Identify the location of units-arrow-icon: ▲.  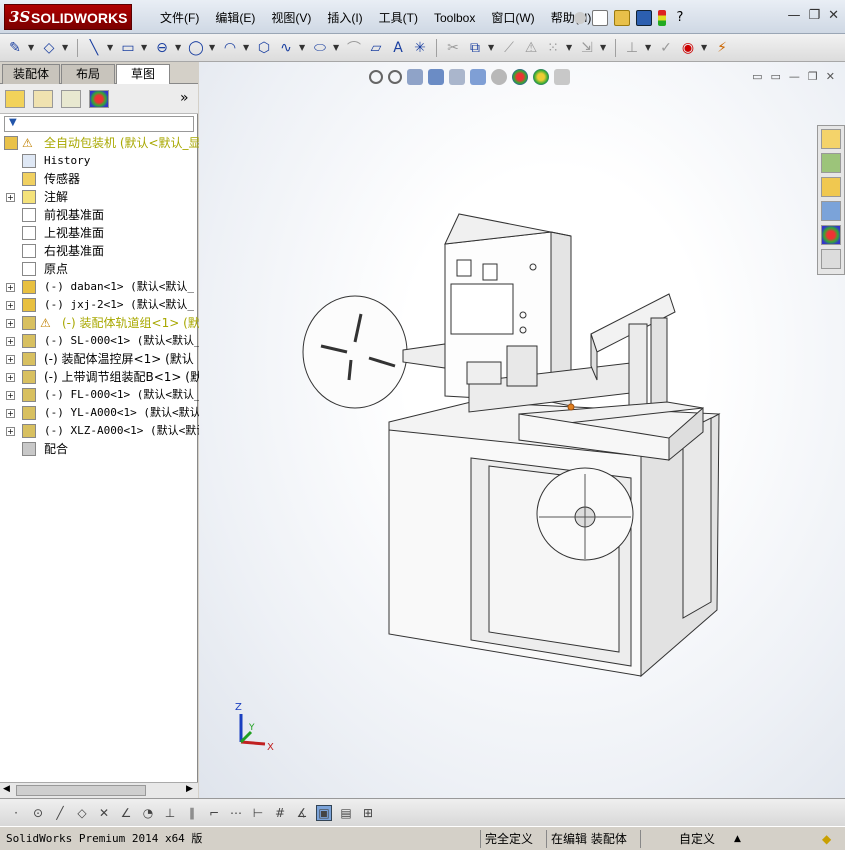
(737, 839).